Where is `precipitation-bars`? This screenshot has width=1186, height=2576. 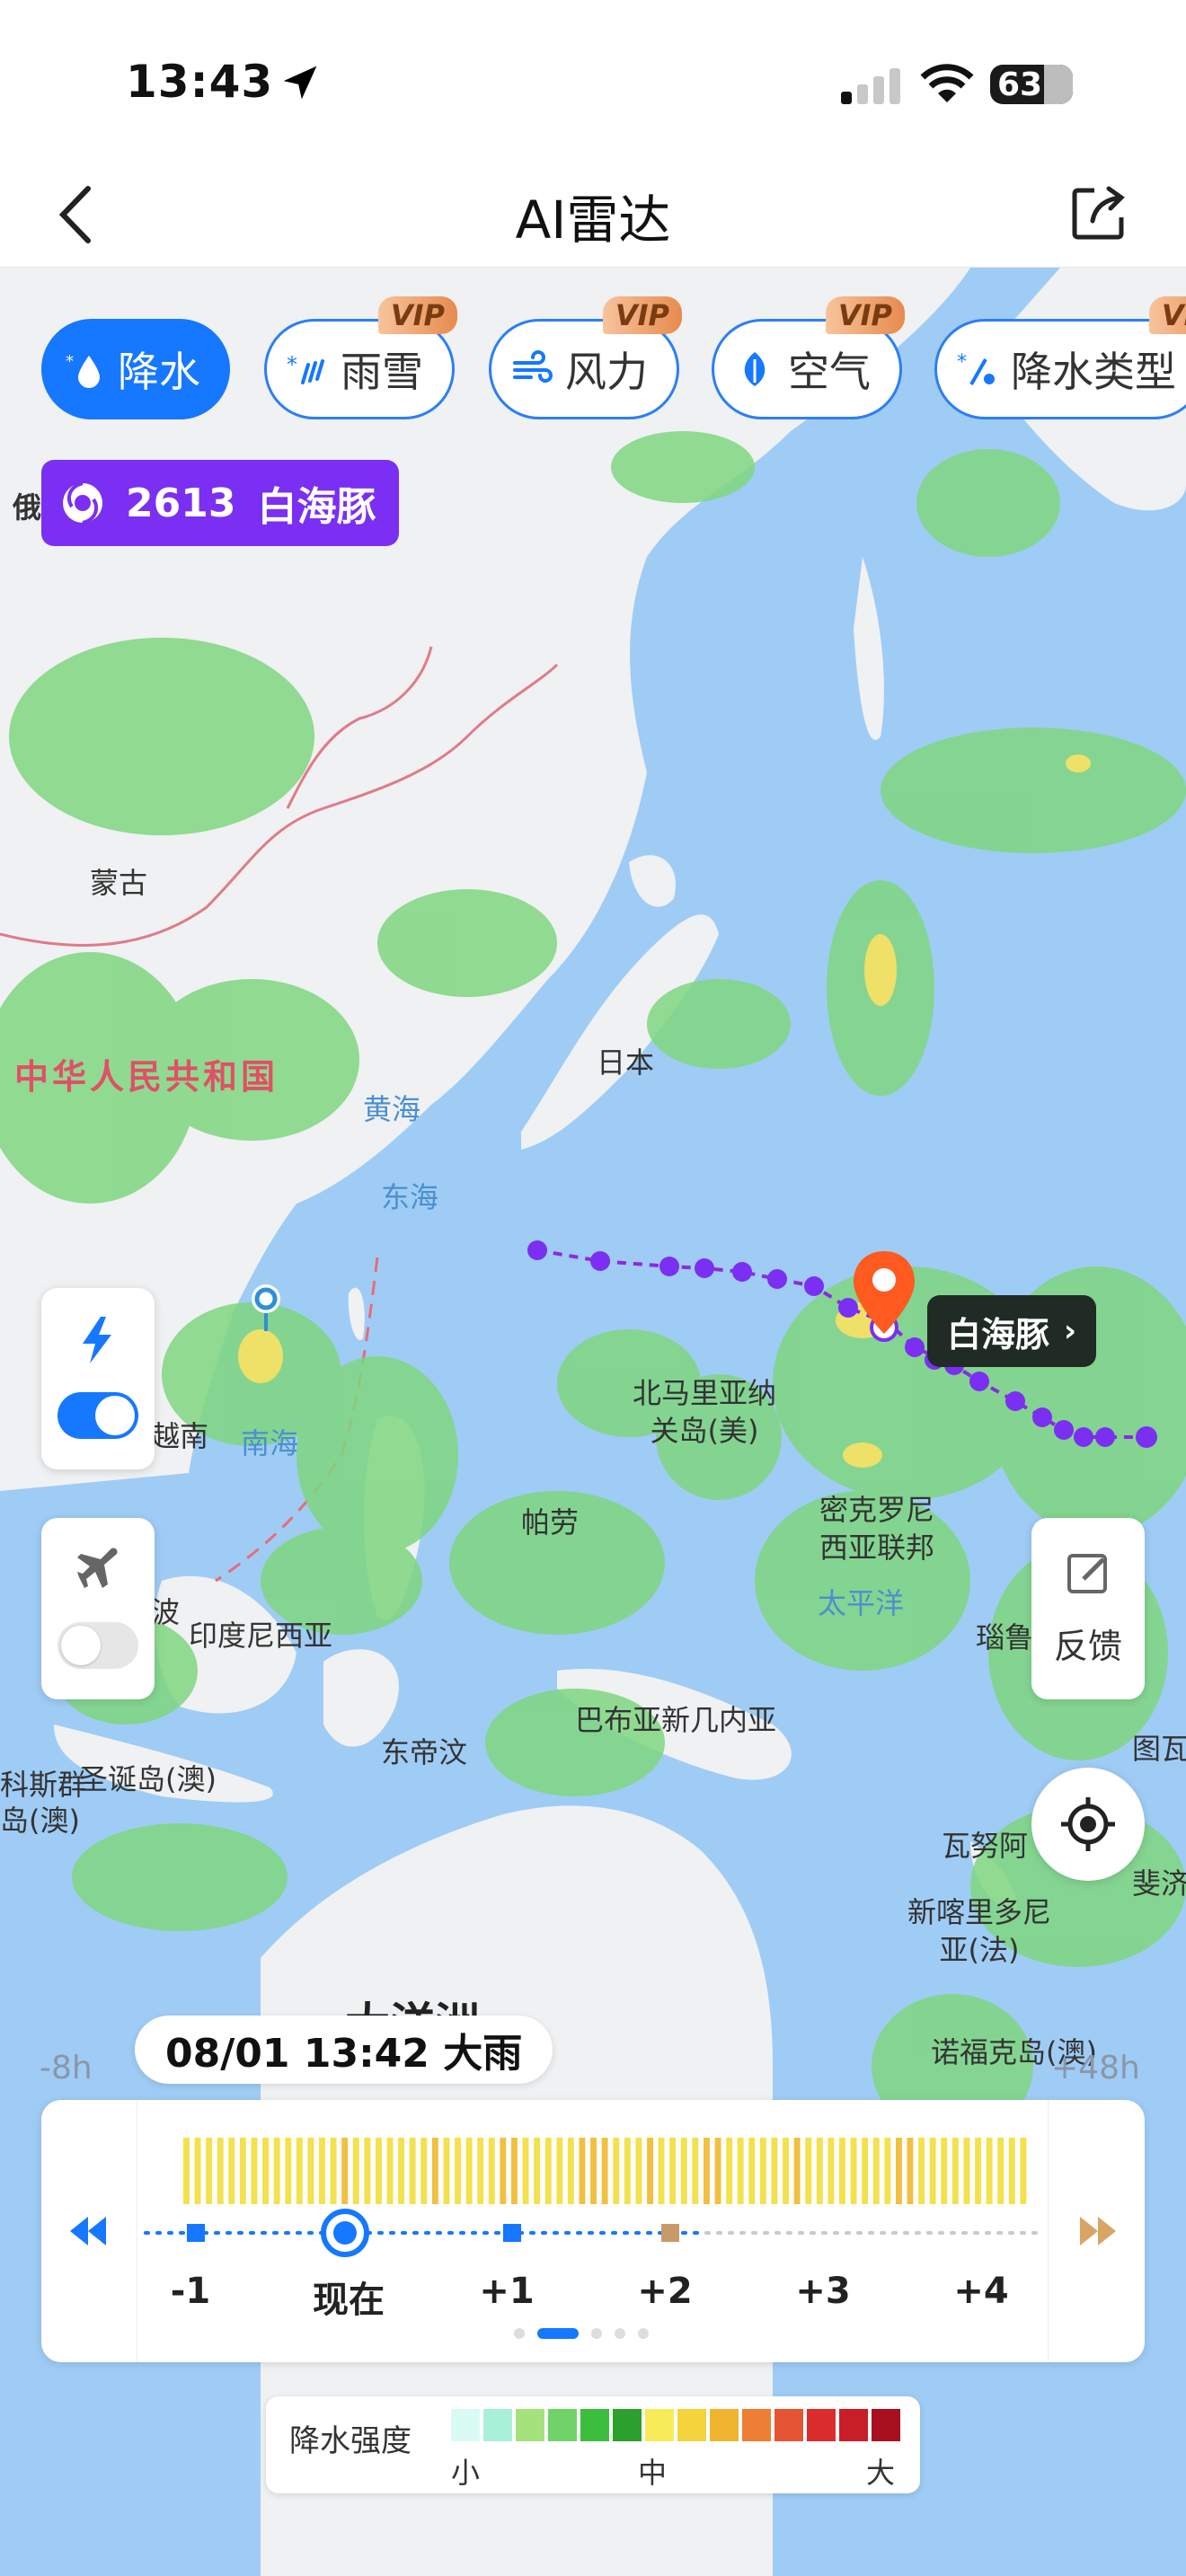 precipitation-bars is located at coordinates (605, 2171).